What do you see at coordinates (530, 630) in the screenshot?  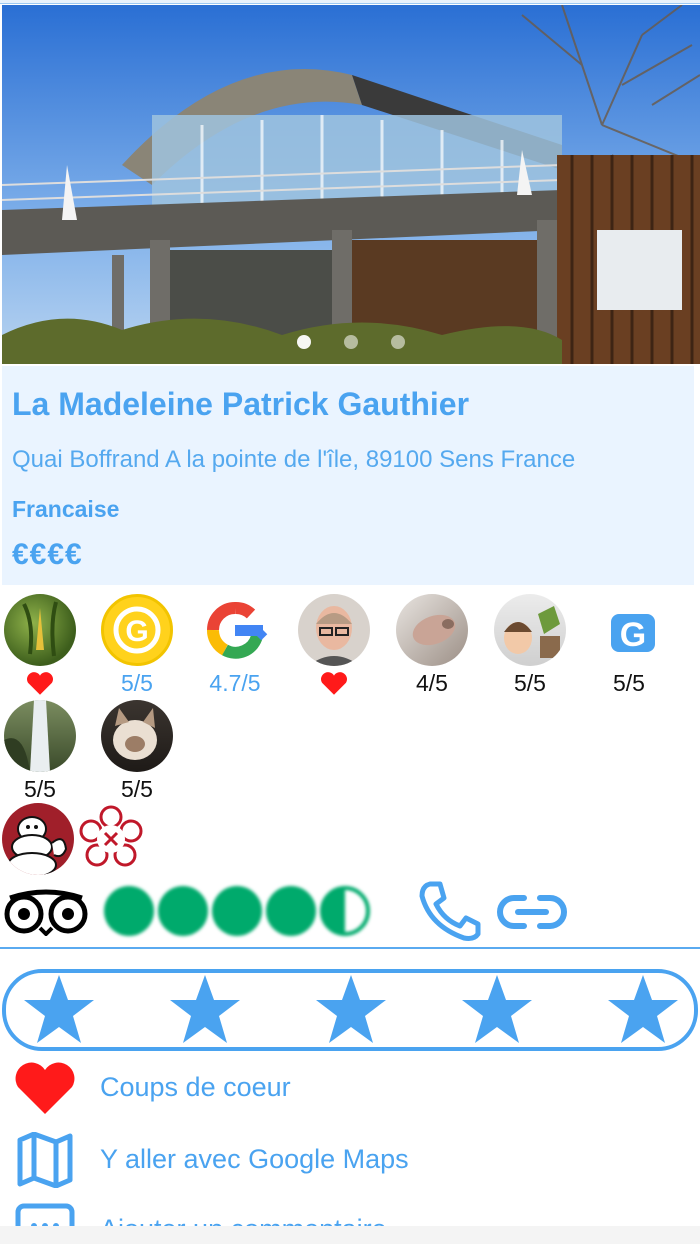 I see `child-photo-avatar` at bounding box center [530, 630].